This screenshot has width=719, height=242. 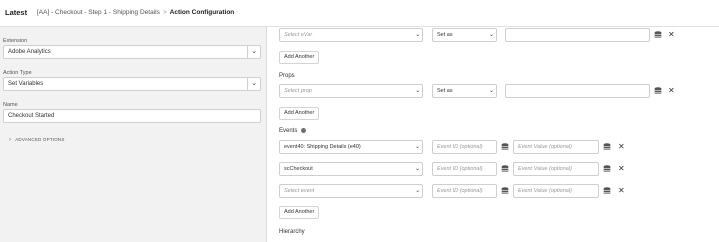 I want to click on latest-label: Latest, so click(x=16, y=12).